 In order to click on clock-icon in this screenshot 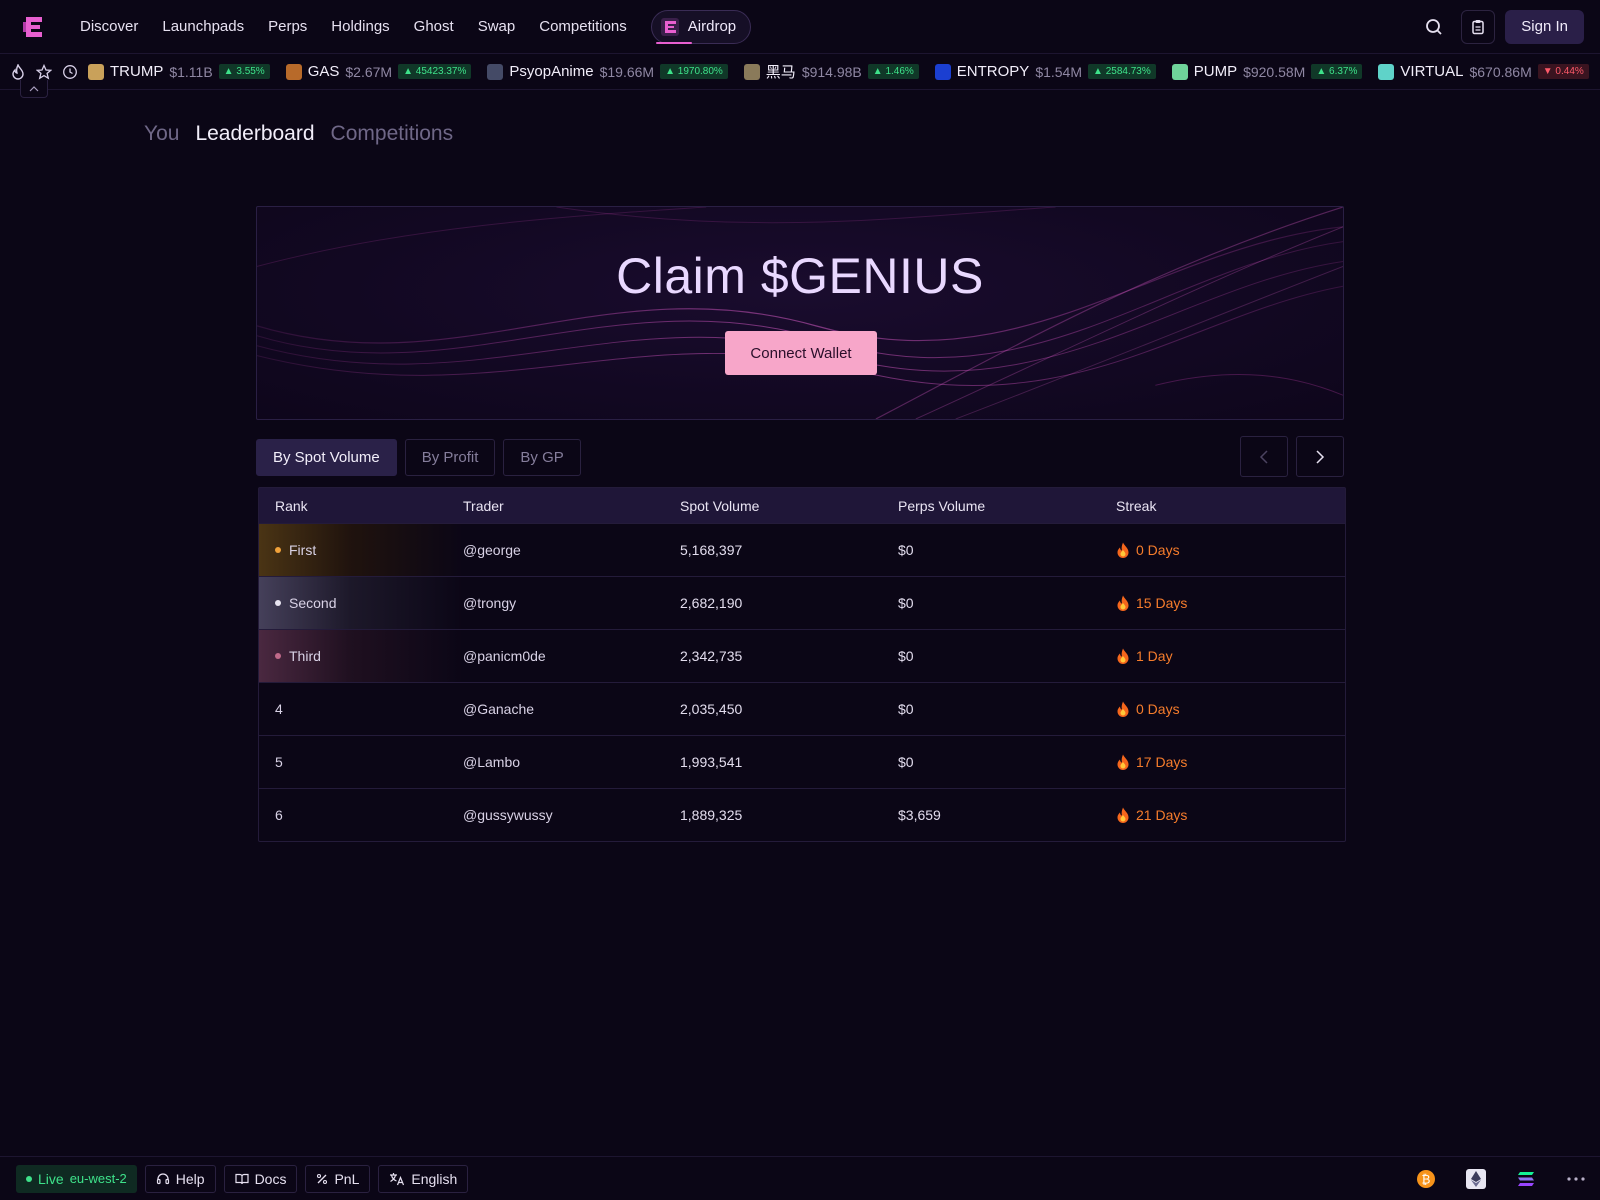, I will do `click(70, 72)`.